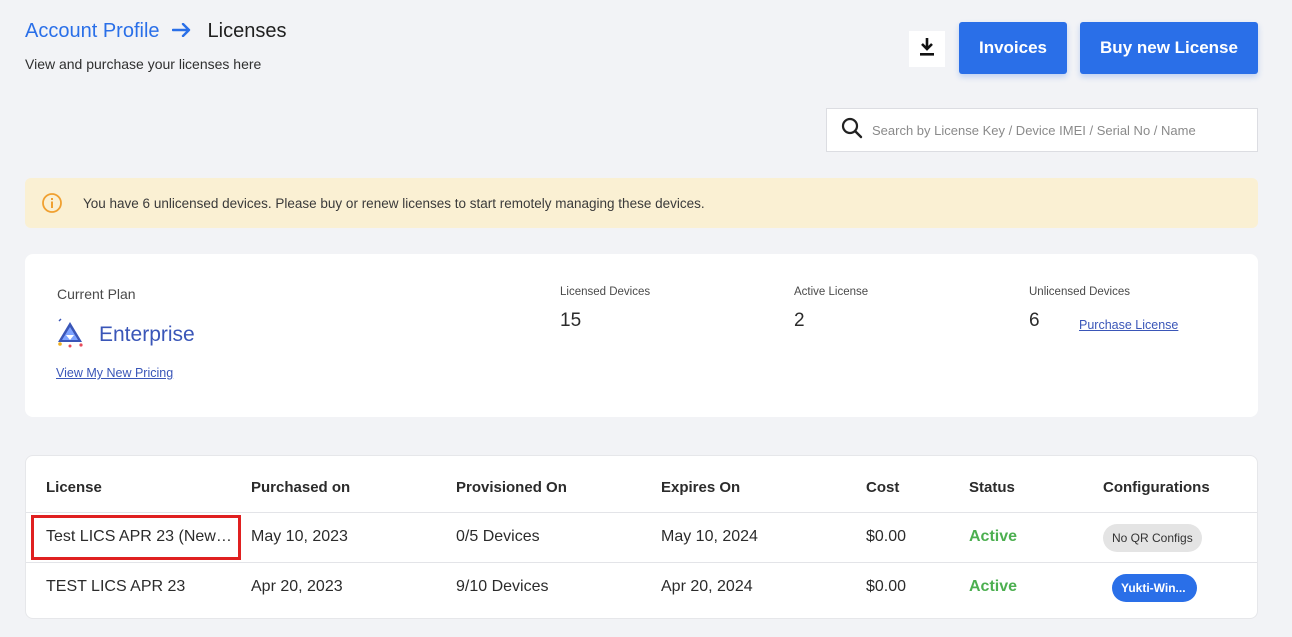 This screenshot has height=637, width=1292. I want to click on header-configurations: Configurations, so click(1156, 487).